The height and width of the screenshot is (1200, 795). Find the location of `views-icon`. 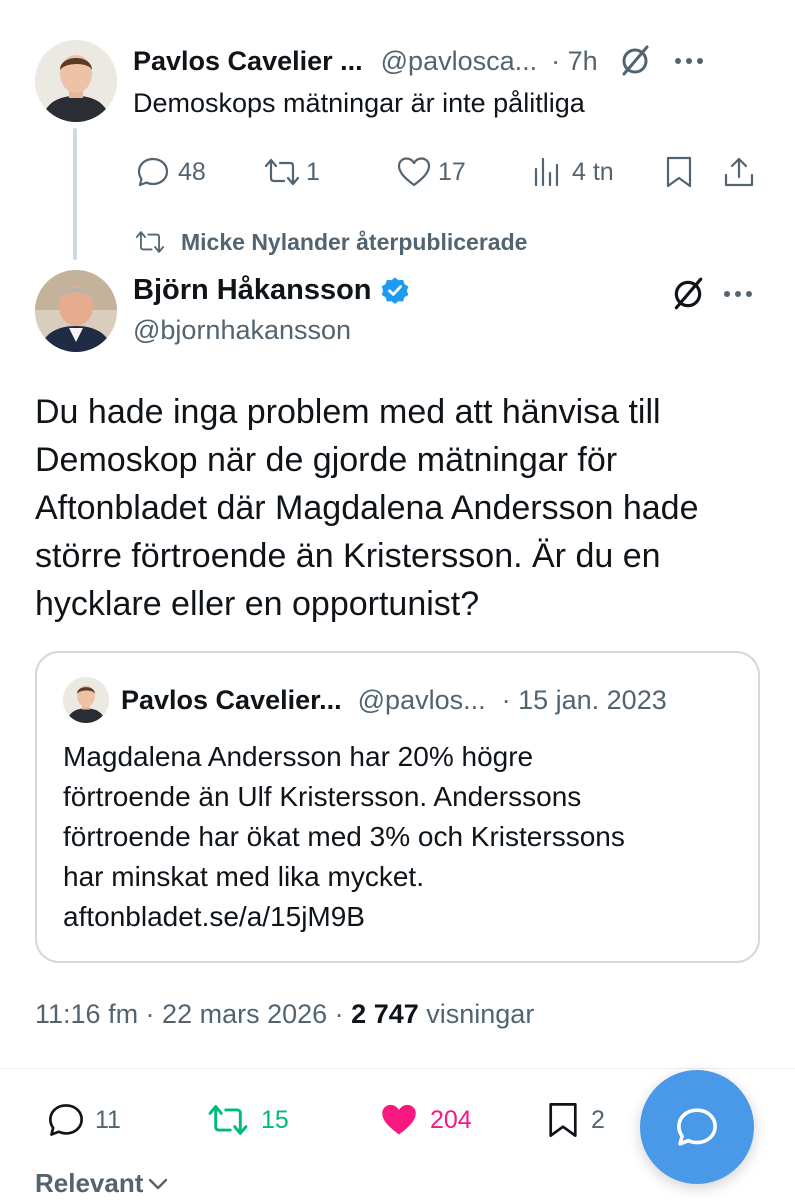

views-icon is located at coordinates (548, 172).